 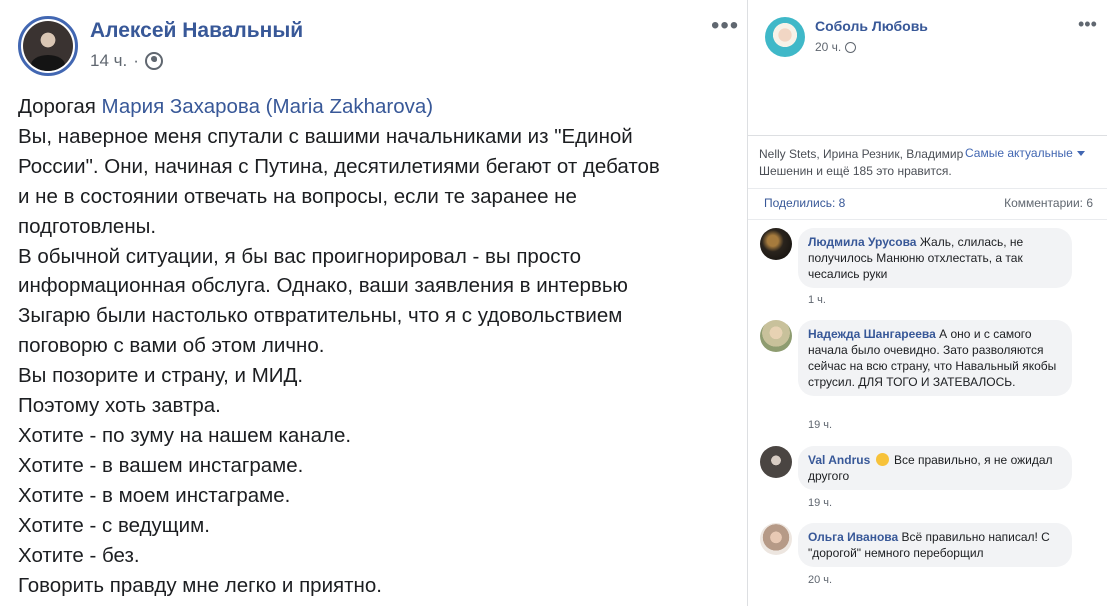 What do you see at coordinates (725, 26) in the screenshot?
I see `post-options-icon: •••` at bounding box center [725, 26].